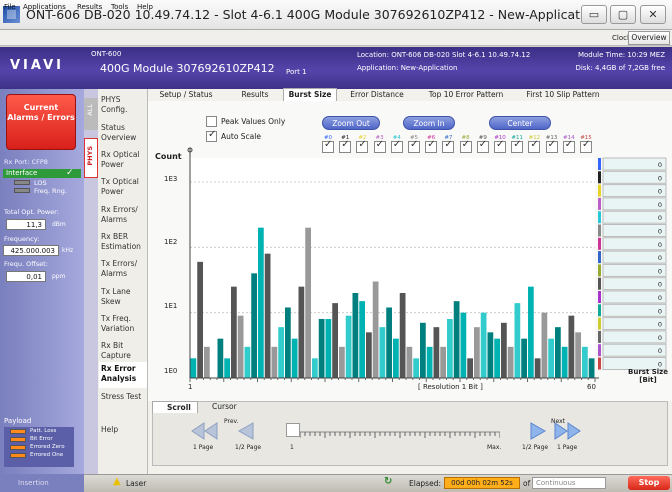  Describe the element at coordinates (310, 95) in the screenshot. I see `tab-burst-size: Burst Size` at that location.